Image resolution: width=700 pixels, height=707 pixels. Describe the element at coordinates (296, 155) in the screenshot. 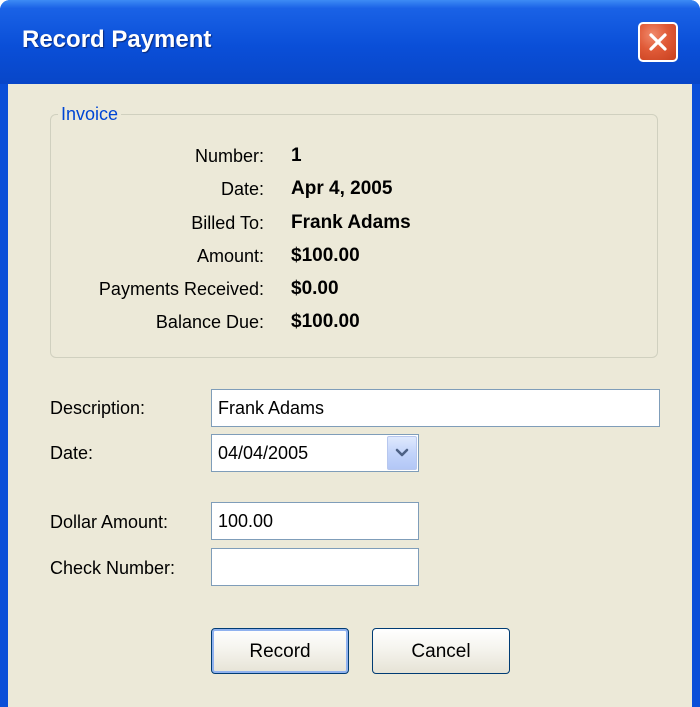

I see `invoice-number-value: 1` at that location.